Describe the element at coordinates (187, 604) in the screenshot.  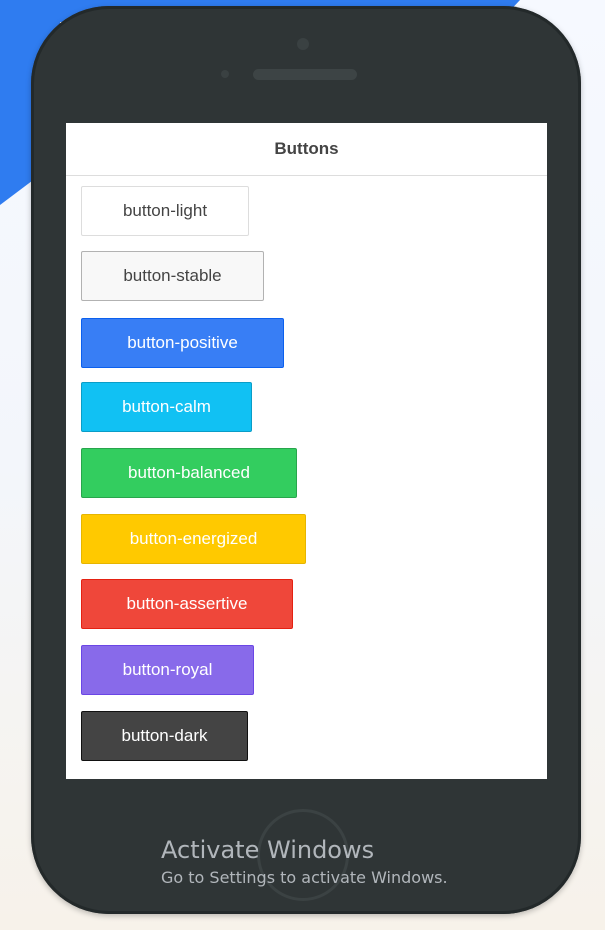
I see `button-assertive: button-assertive` at that location.